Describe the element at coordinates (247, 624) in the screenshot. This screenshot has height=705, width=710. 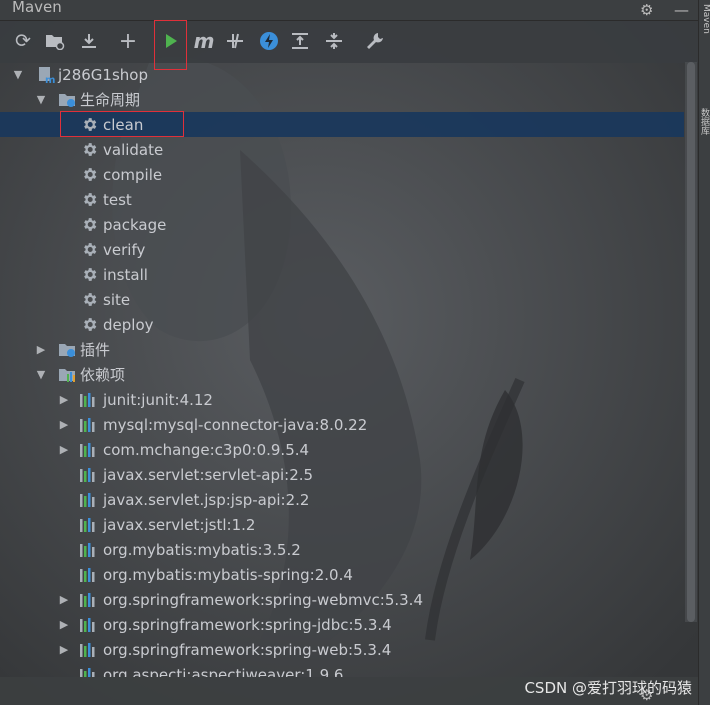
I see `dependency-label: org.springframework:spring-jdbc:5.3.4` at that location.